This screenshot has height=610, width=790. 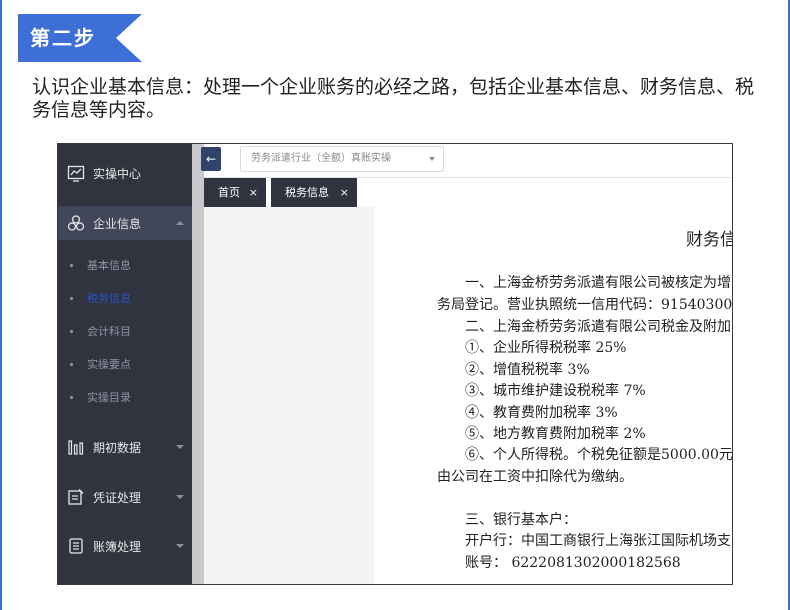 What do you see at coordinates (76, 173) in the screenshot?
I see `chart-board-icon` at bounding box center [76, 173].